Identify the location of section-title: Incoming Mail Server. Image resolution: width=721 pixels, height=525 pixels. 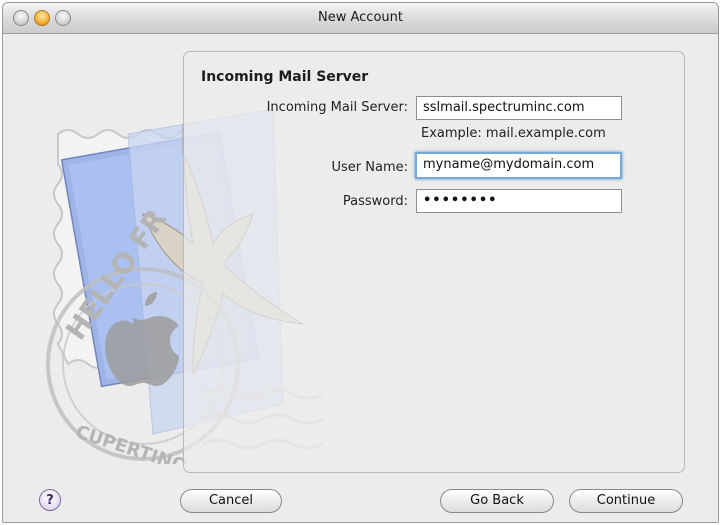
(285, 77).